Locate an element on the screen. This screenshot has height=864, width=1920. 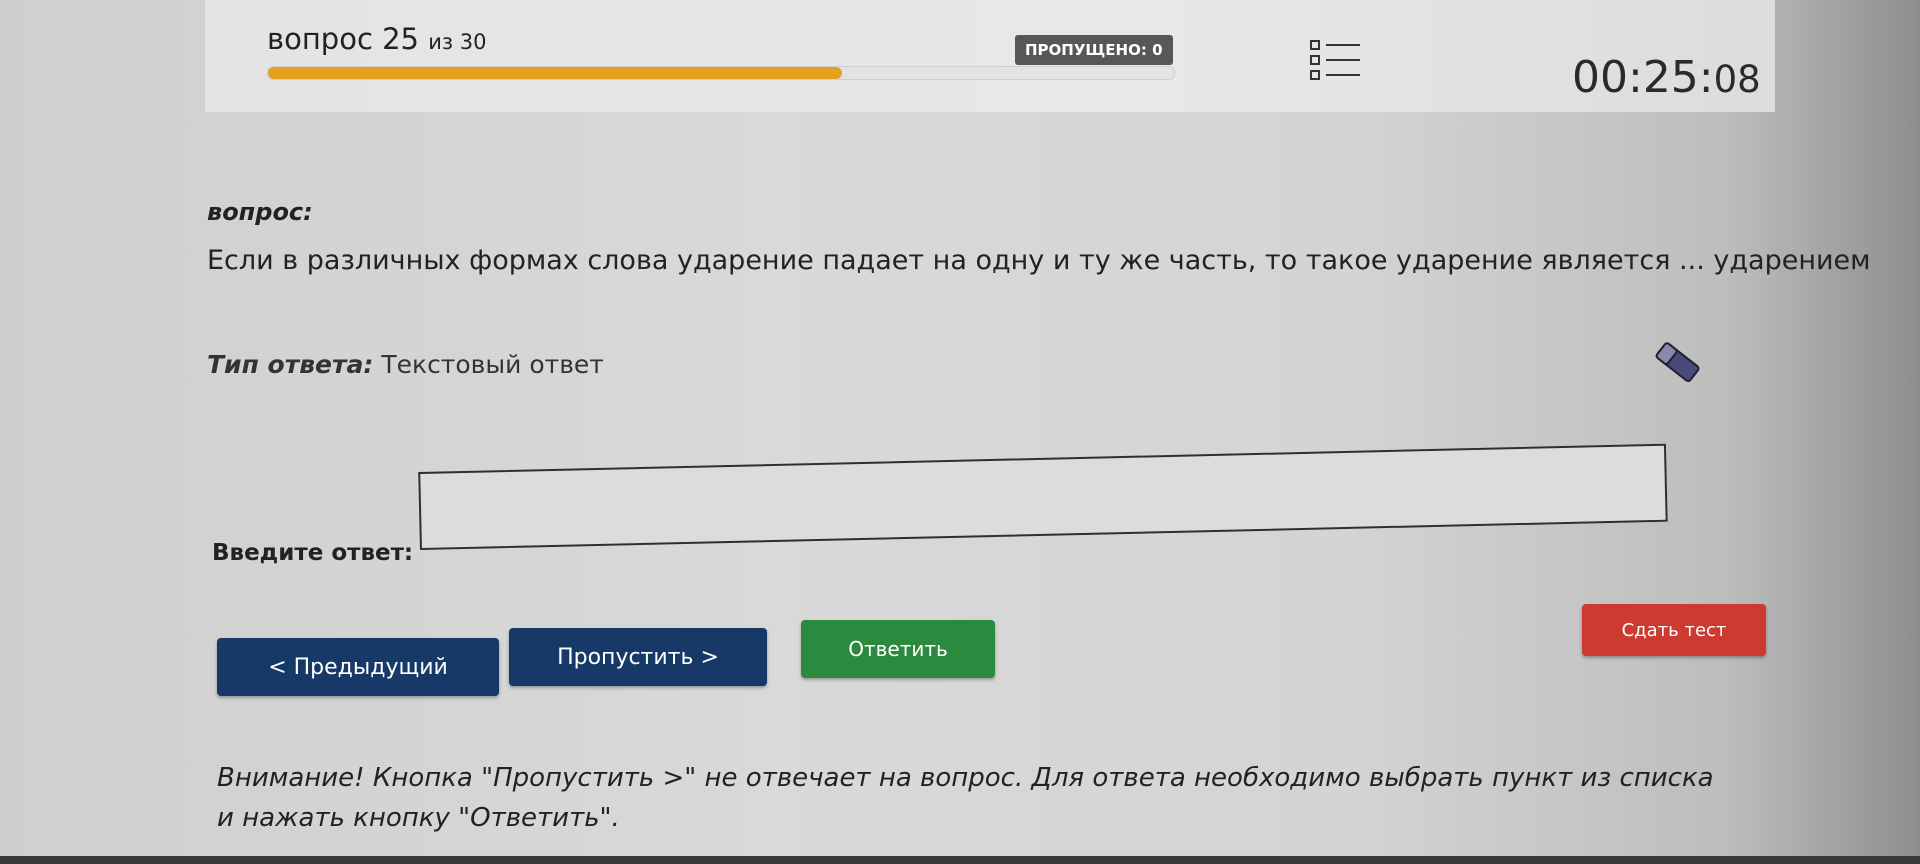
timer: 00:25:08 is located at coordinates (1666, 77).